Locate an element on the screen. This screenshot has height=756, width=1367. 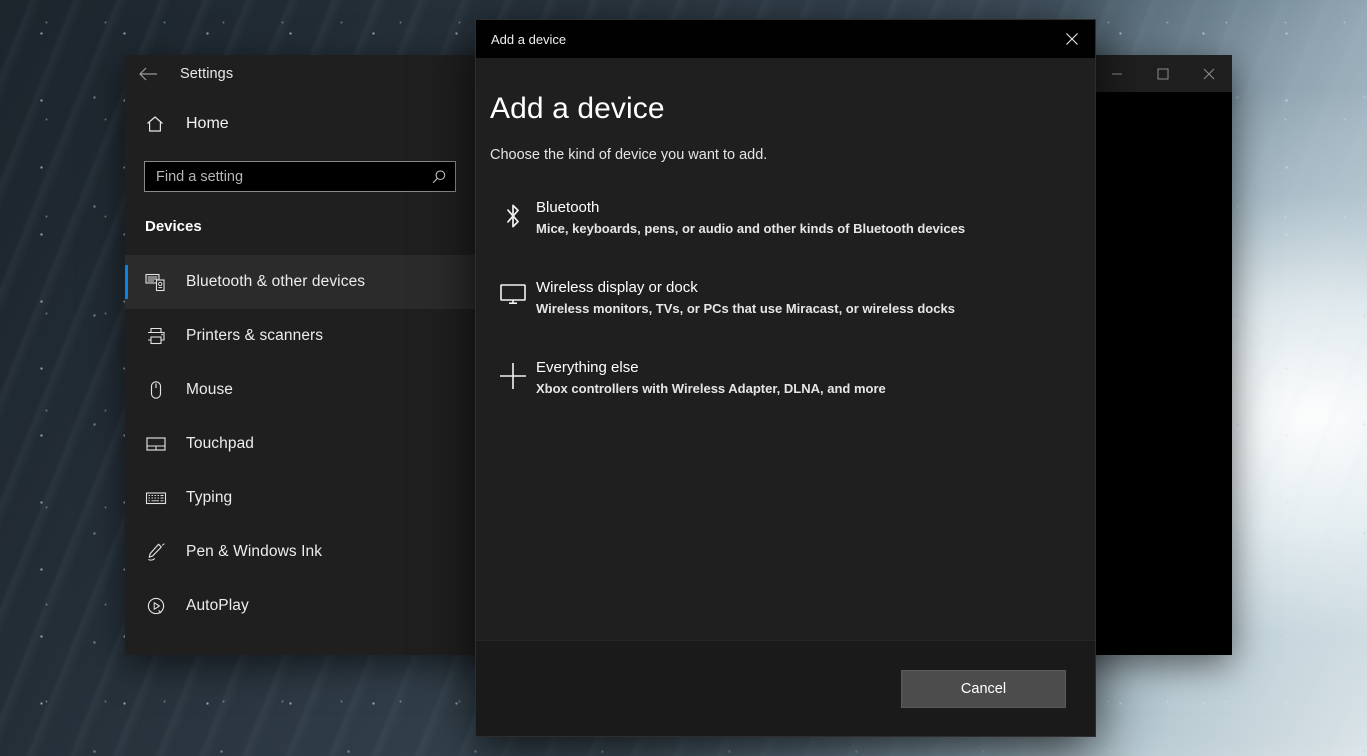
sidebar-item-label: Touchpad is located at coordinates (220, 443).